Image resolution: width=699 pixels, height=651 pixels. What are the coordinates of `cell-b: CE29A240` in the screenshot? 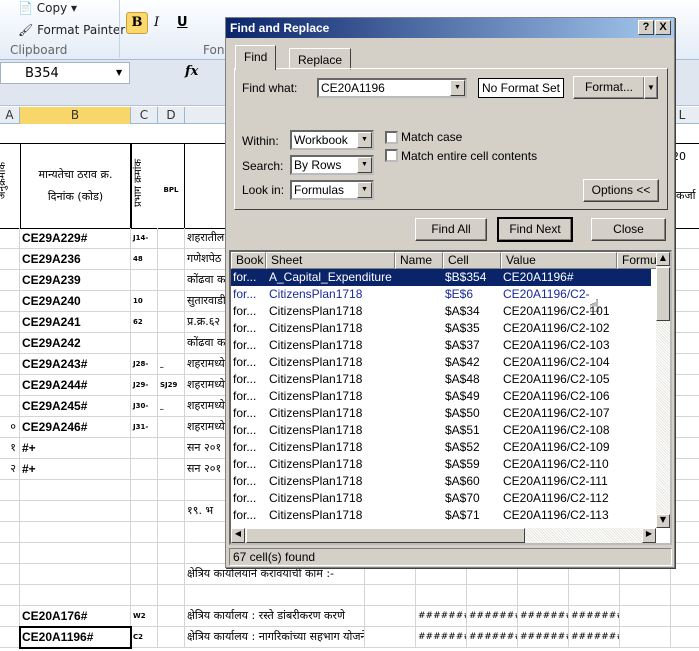 It's located at (75, 301).